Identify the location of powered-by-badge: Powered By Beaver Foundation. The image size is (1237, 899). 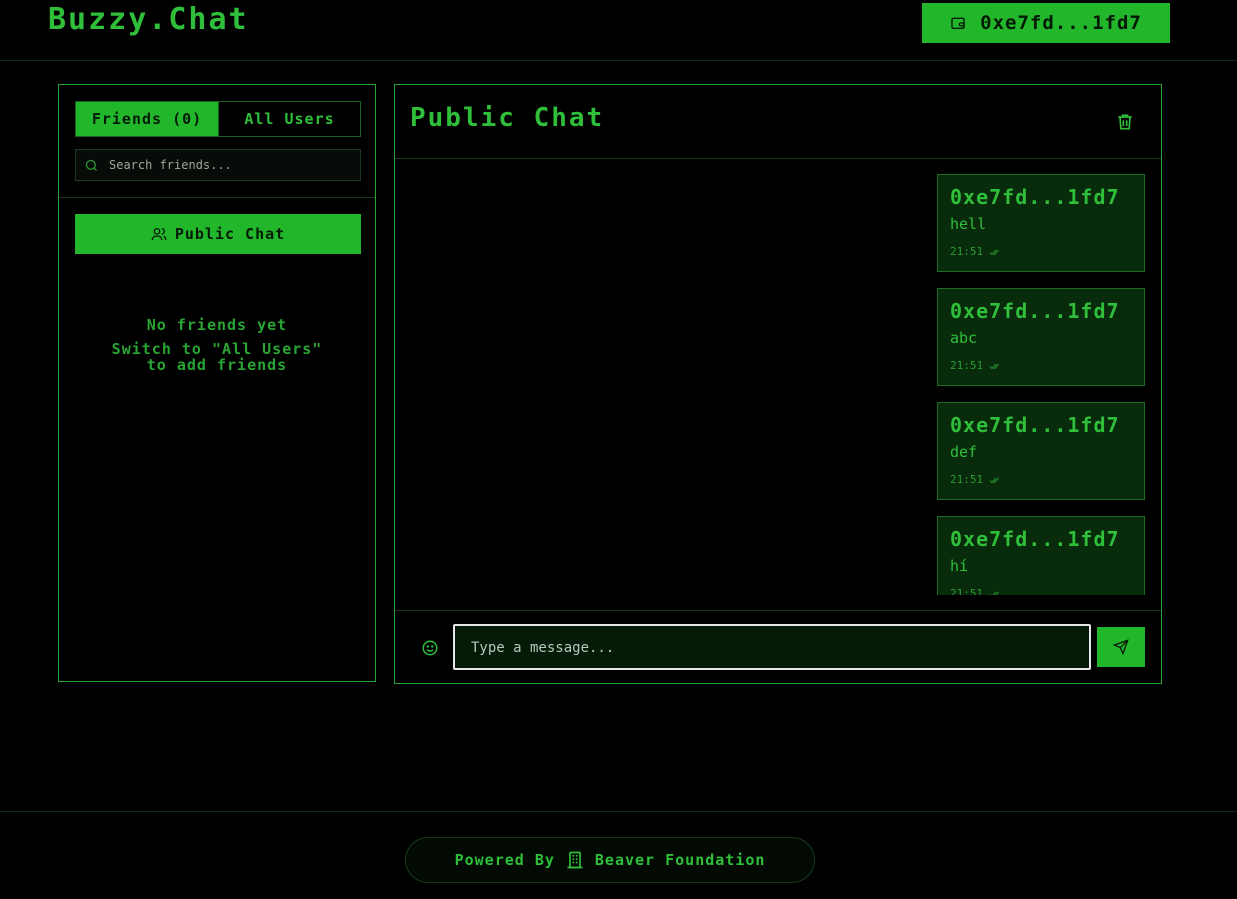
(610, 860).